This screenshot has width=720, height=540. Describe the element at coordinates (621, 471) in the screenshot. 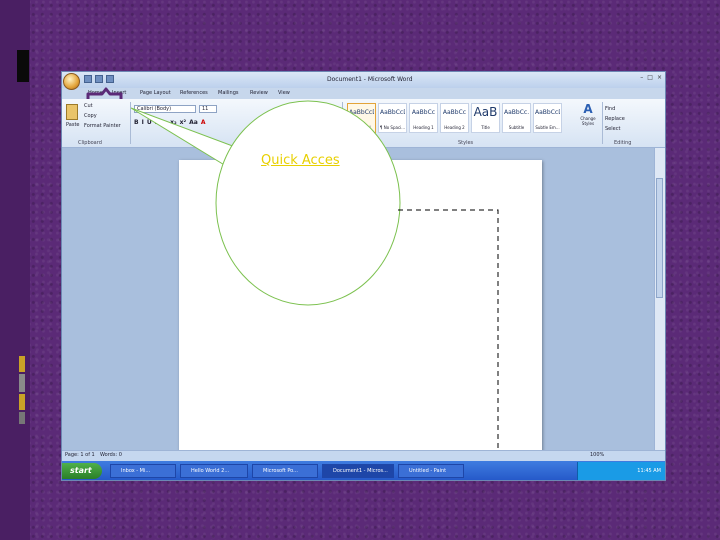

I see `system-tray: 11:45 AM` at that location.